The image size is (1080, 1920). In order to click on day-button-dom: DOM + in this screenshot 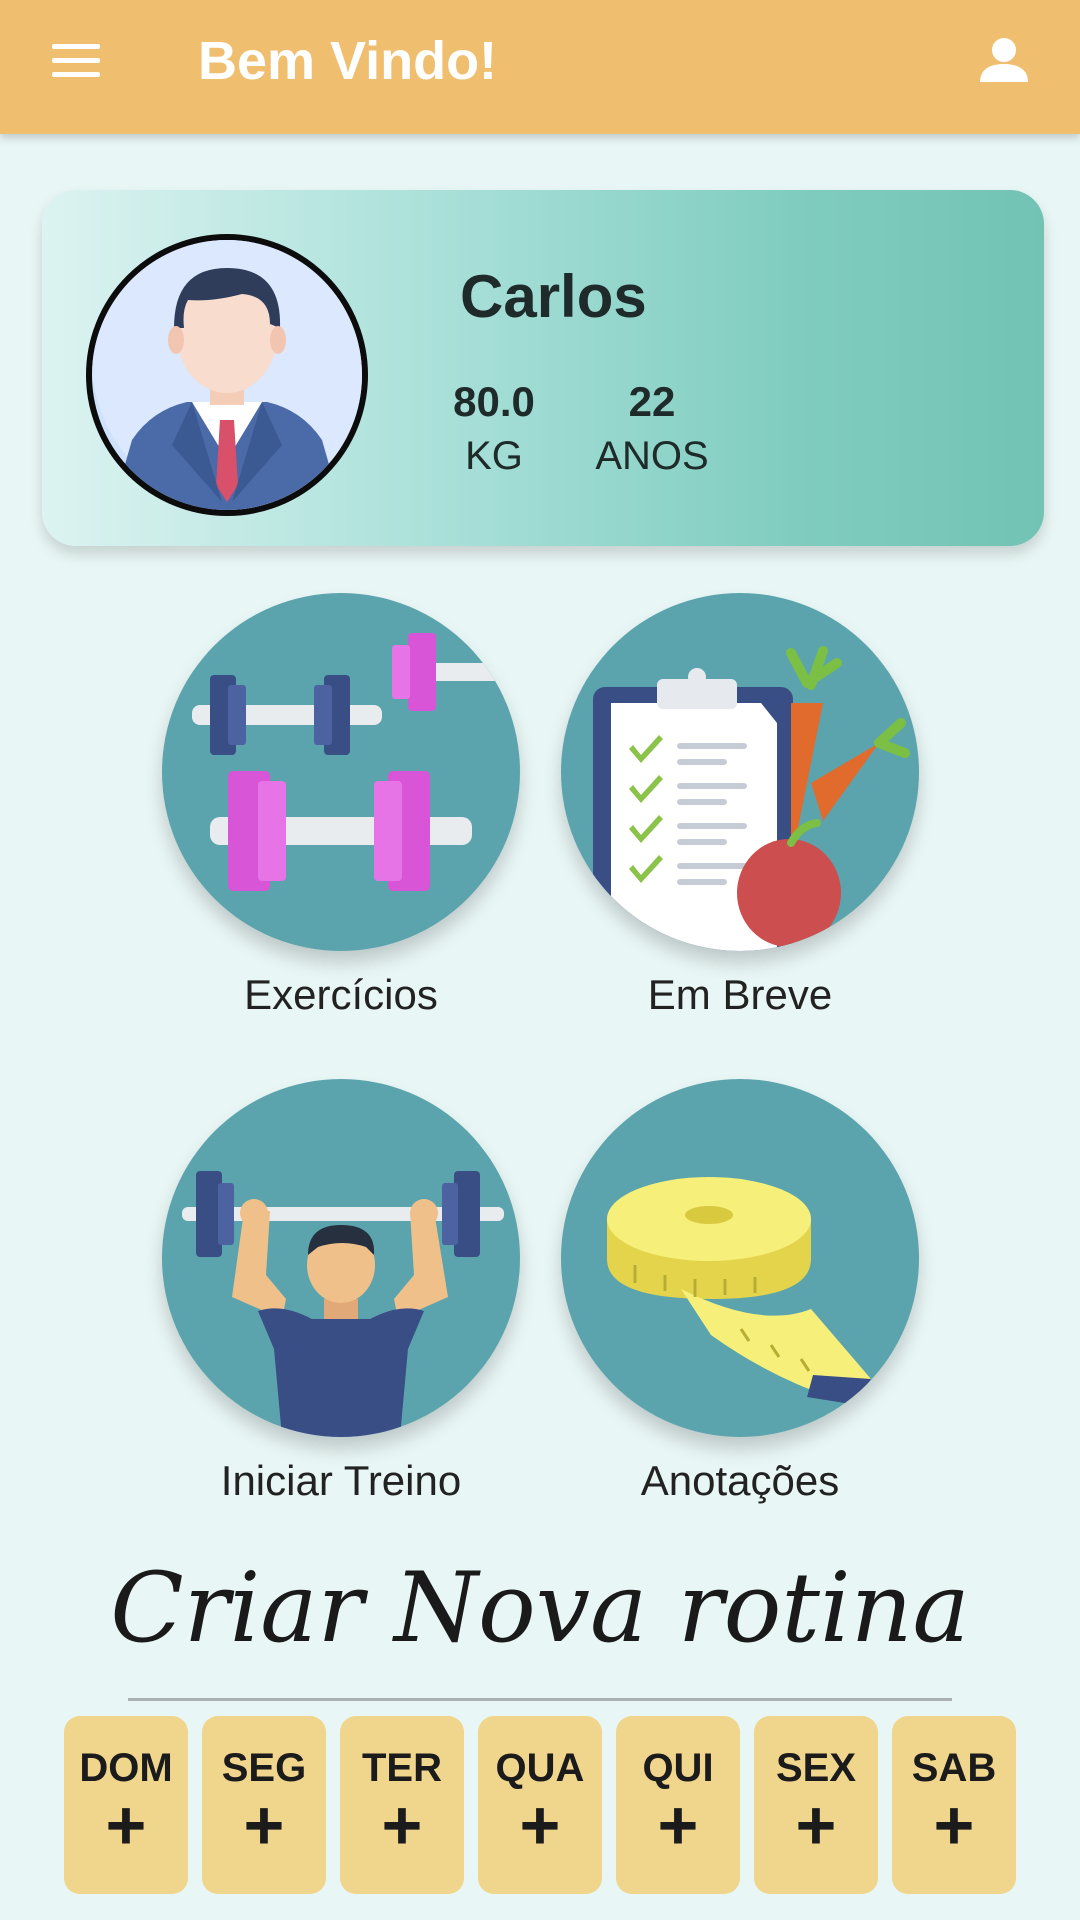, I will do `click(126, 1805)`.